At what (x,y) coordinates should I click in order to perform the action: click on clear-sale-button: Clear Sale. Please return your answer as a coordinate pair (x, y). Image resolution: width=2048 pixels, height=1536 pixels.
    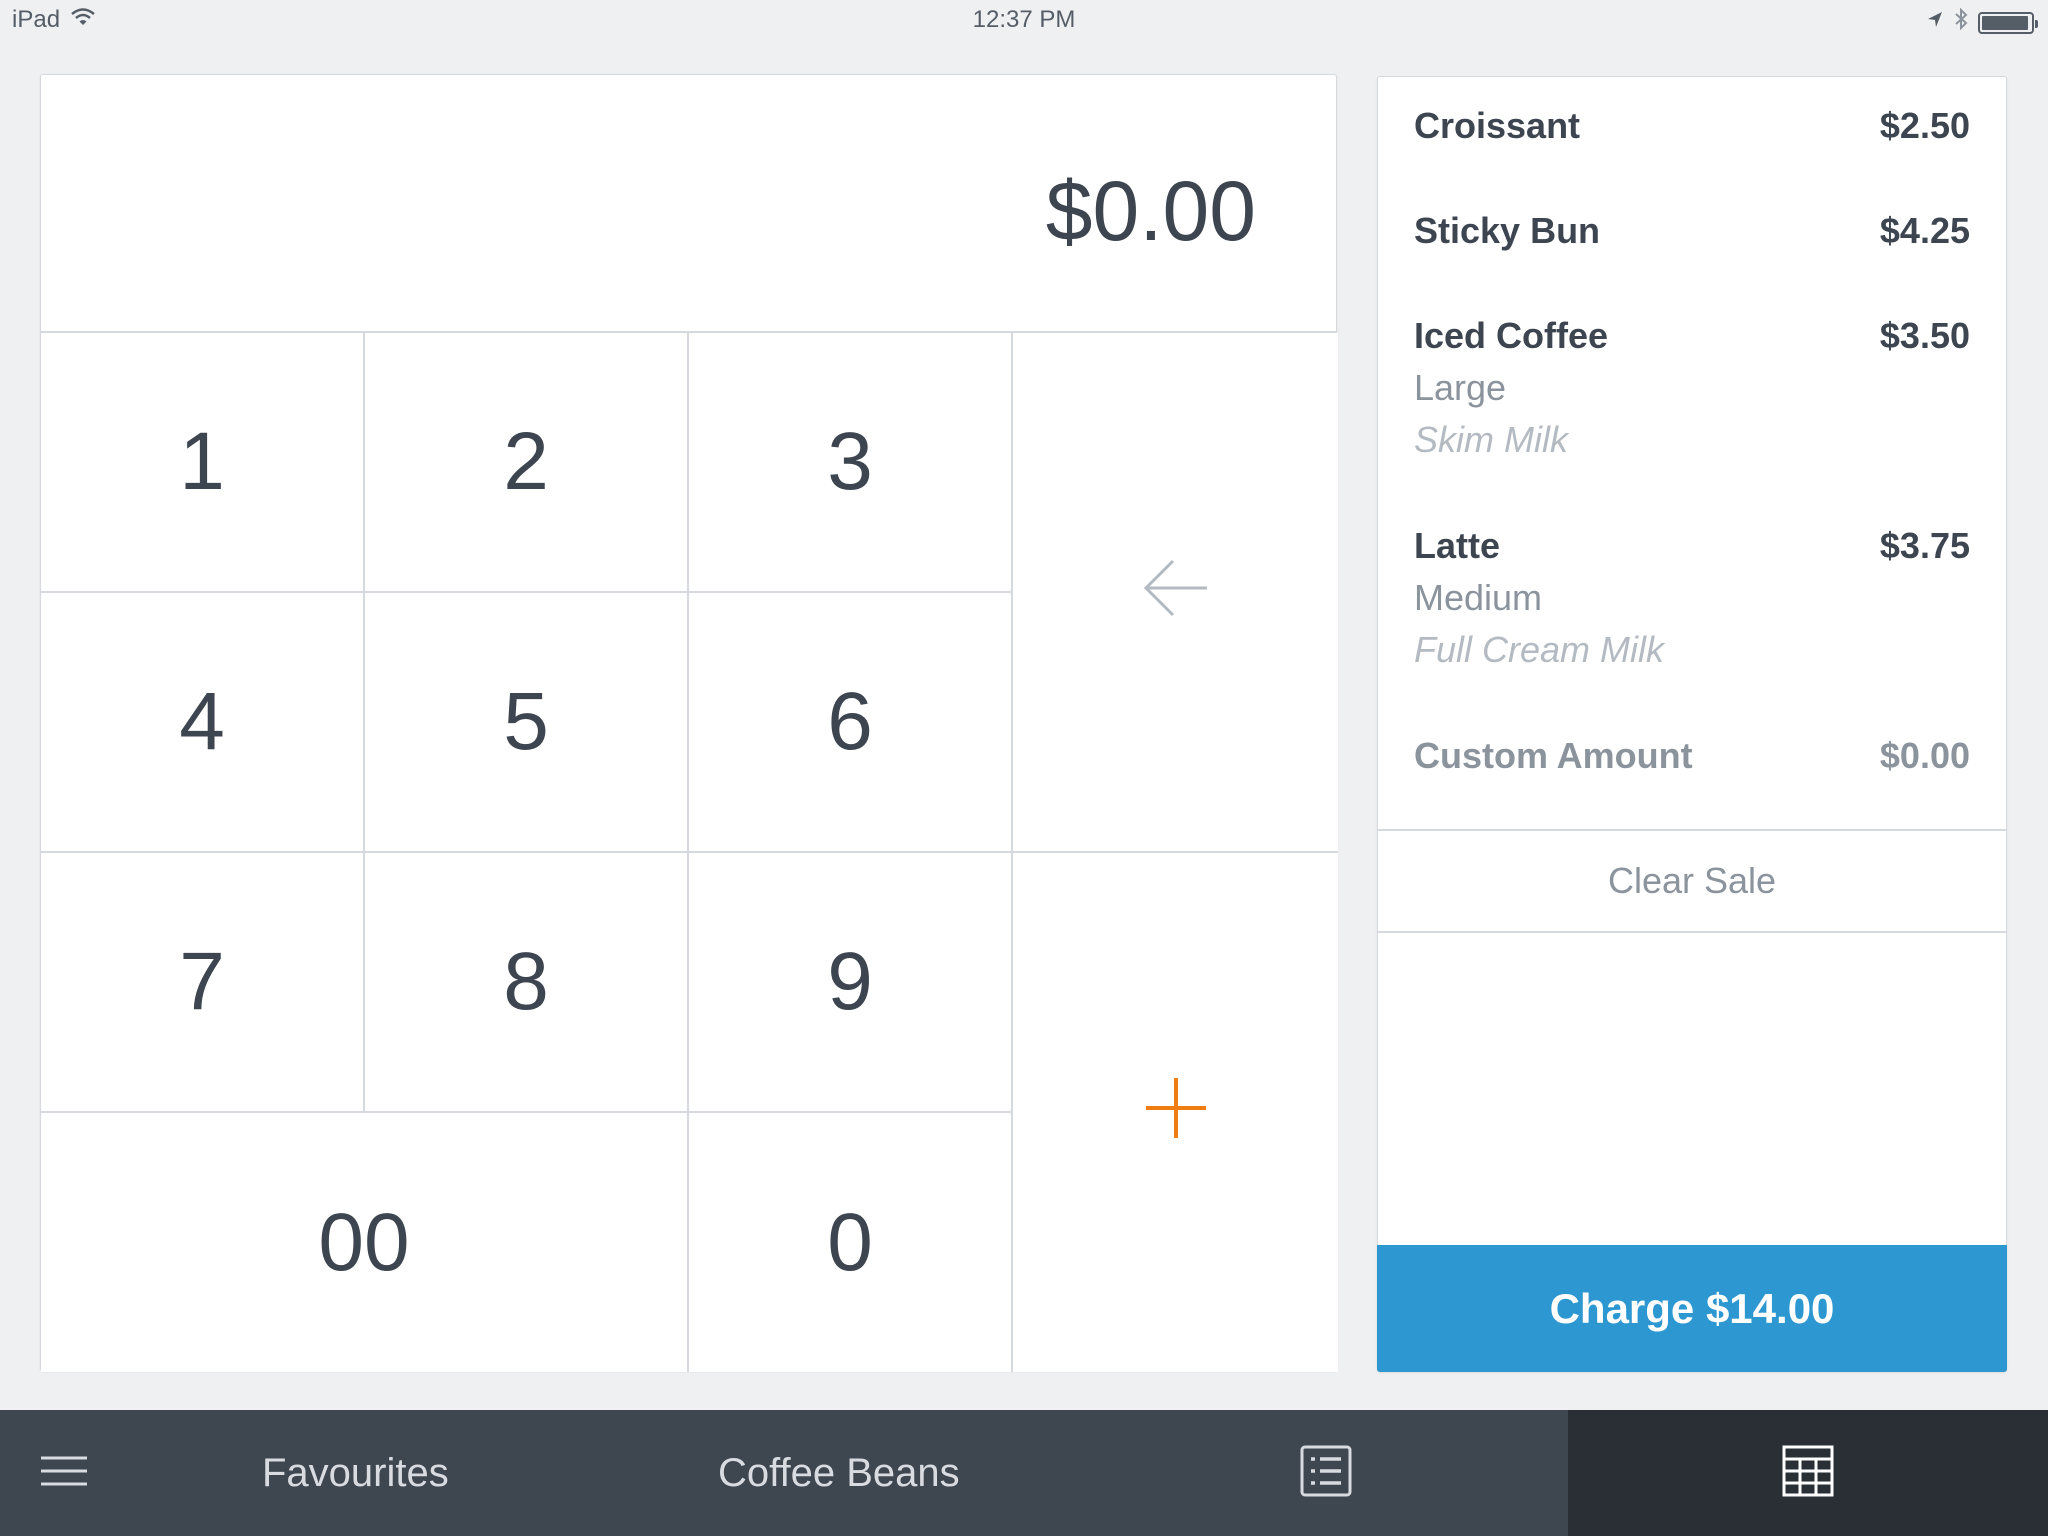
    Looking at the image, I should click on (1692, 881).